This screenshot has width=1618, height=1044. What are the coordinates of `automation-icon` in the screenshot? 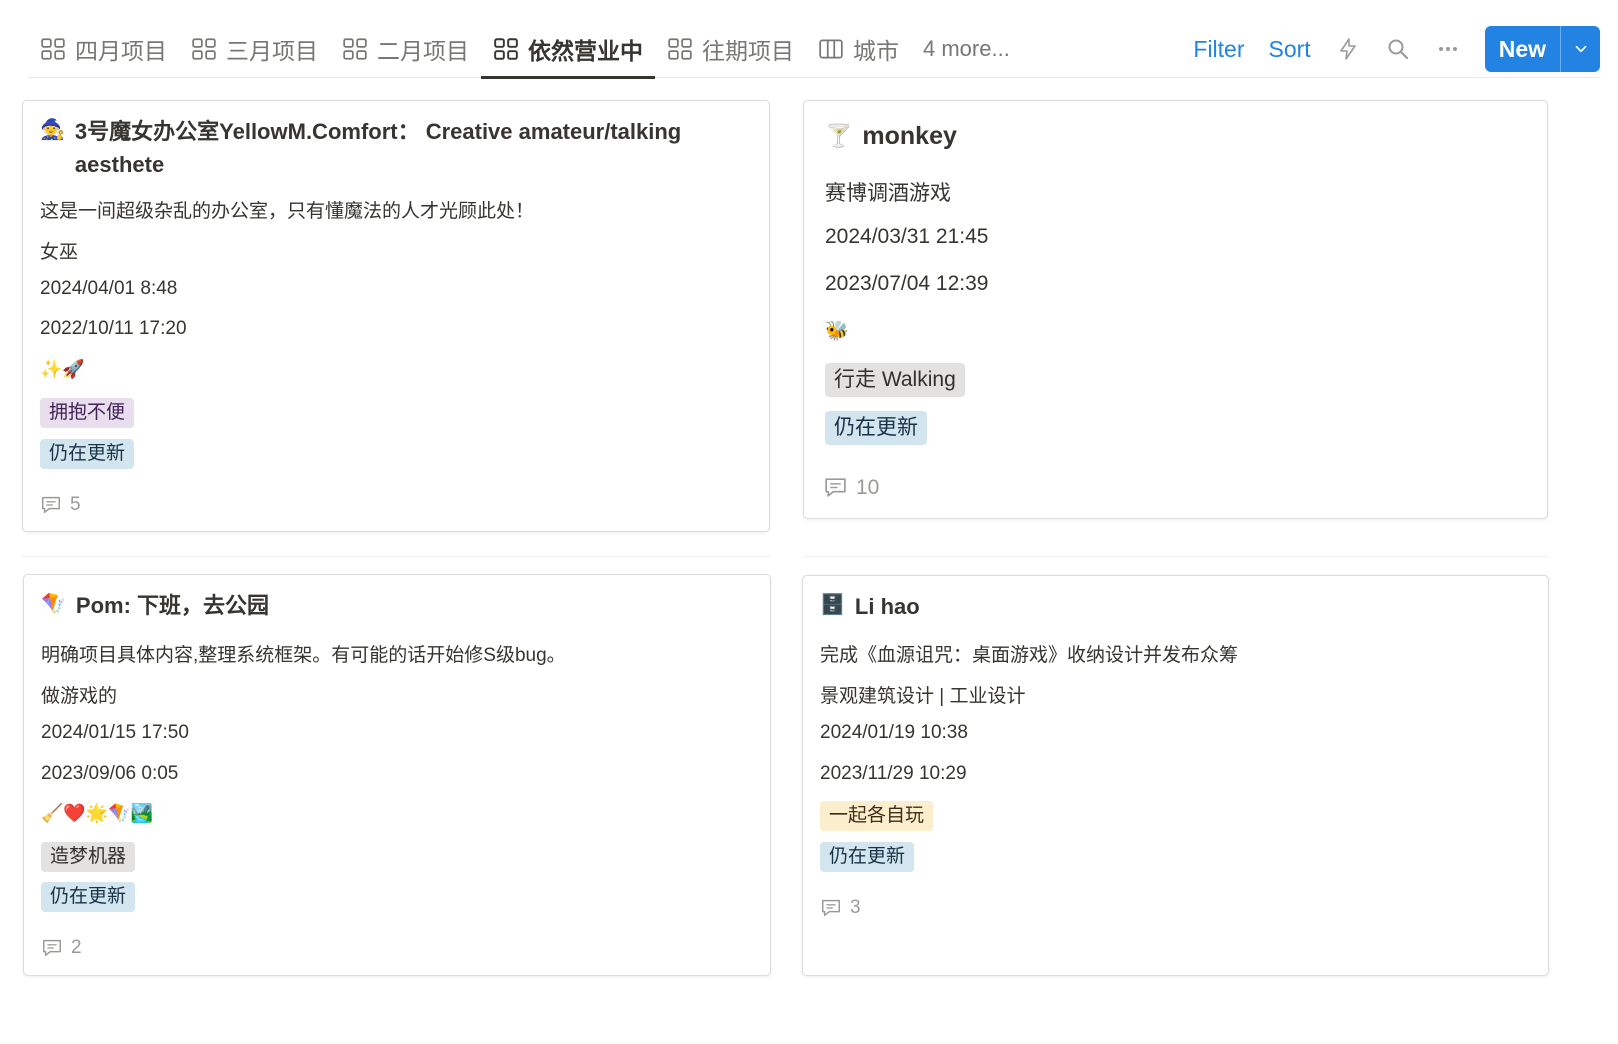 It's located at (1348, 49).